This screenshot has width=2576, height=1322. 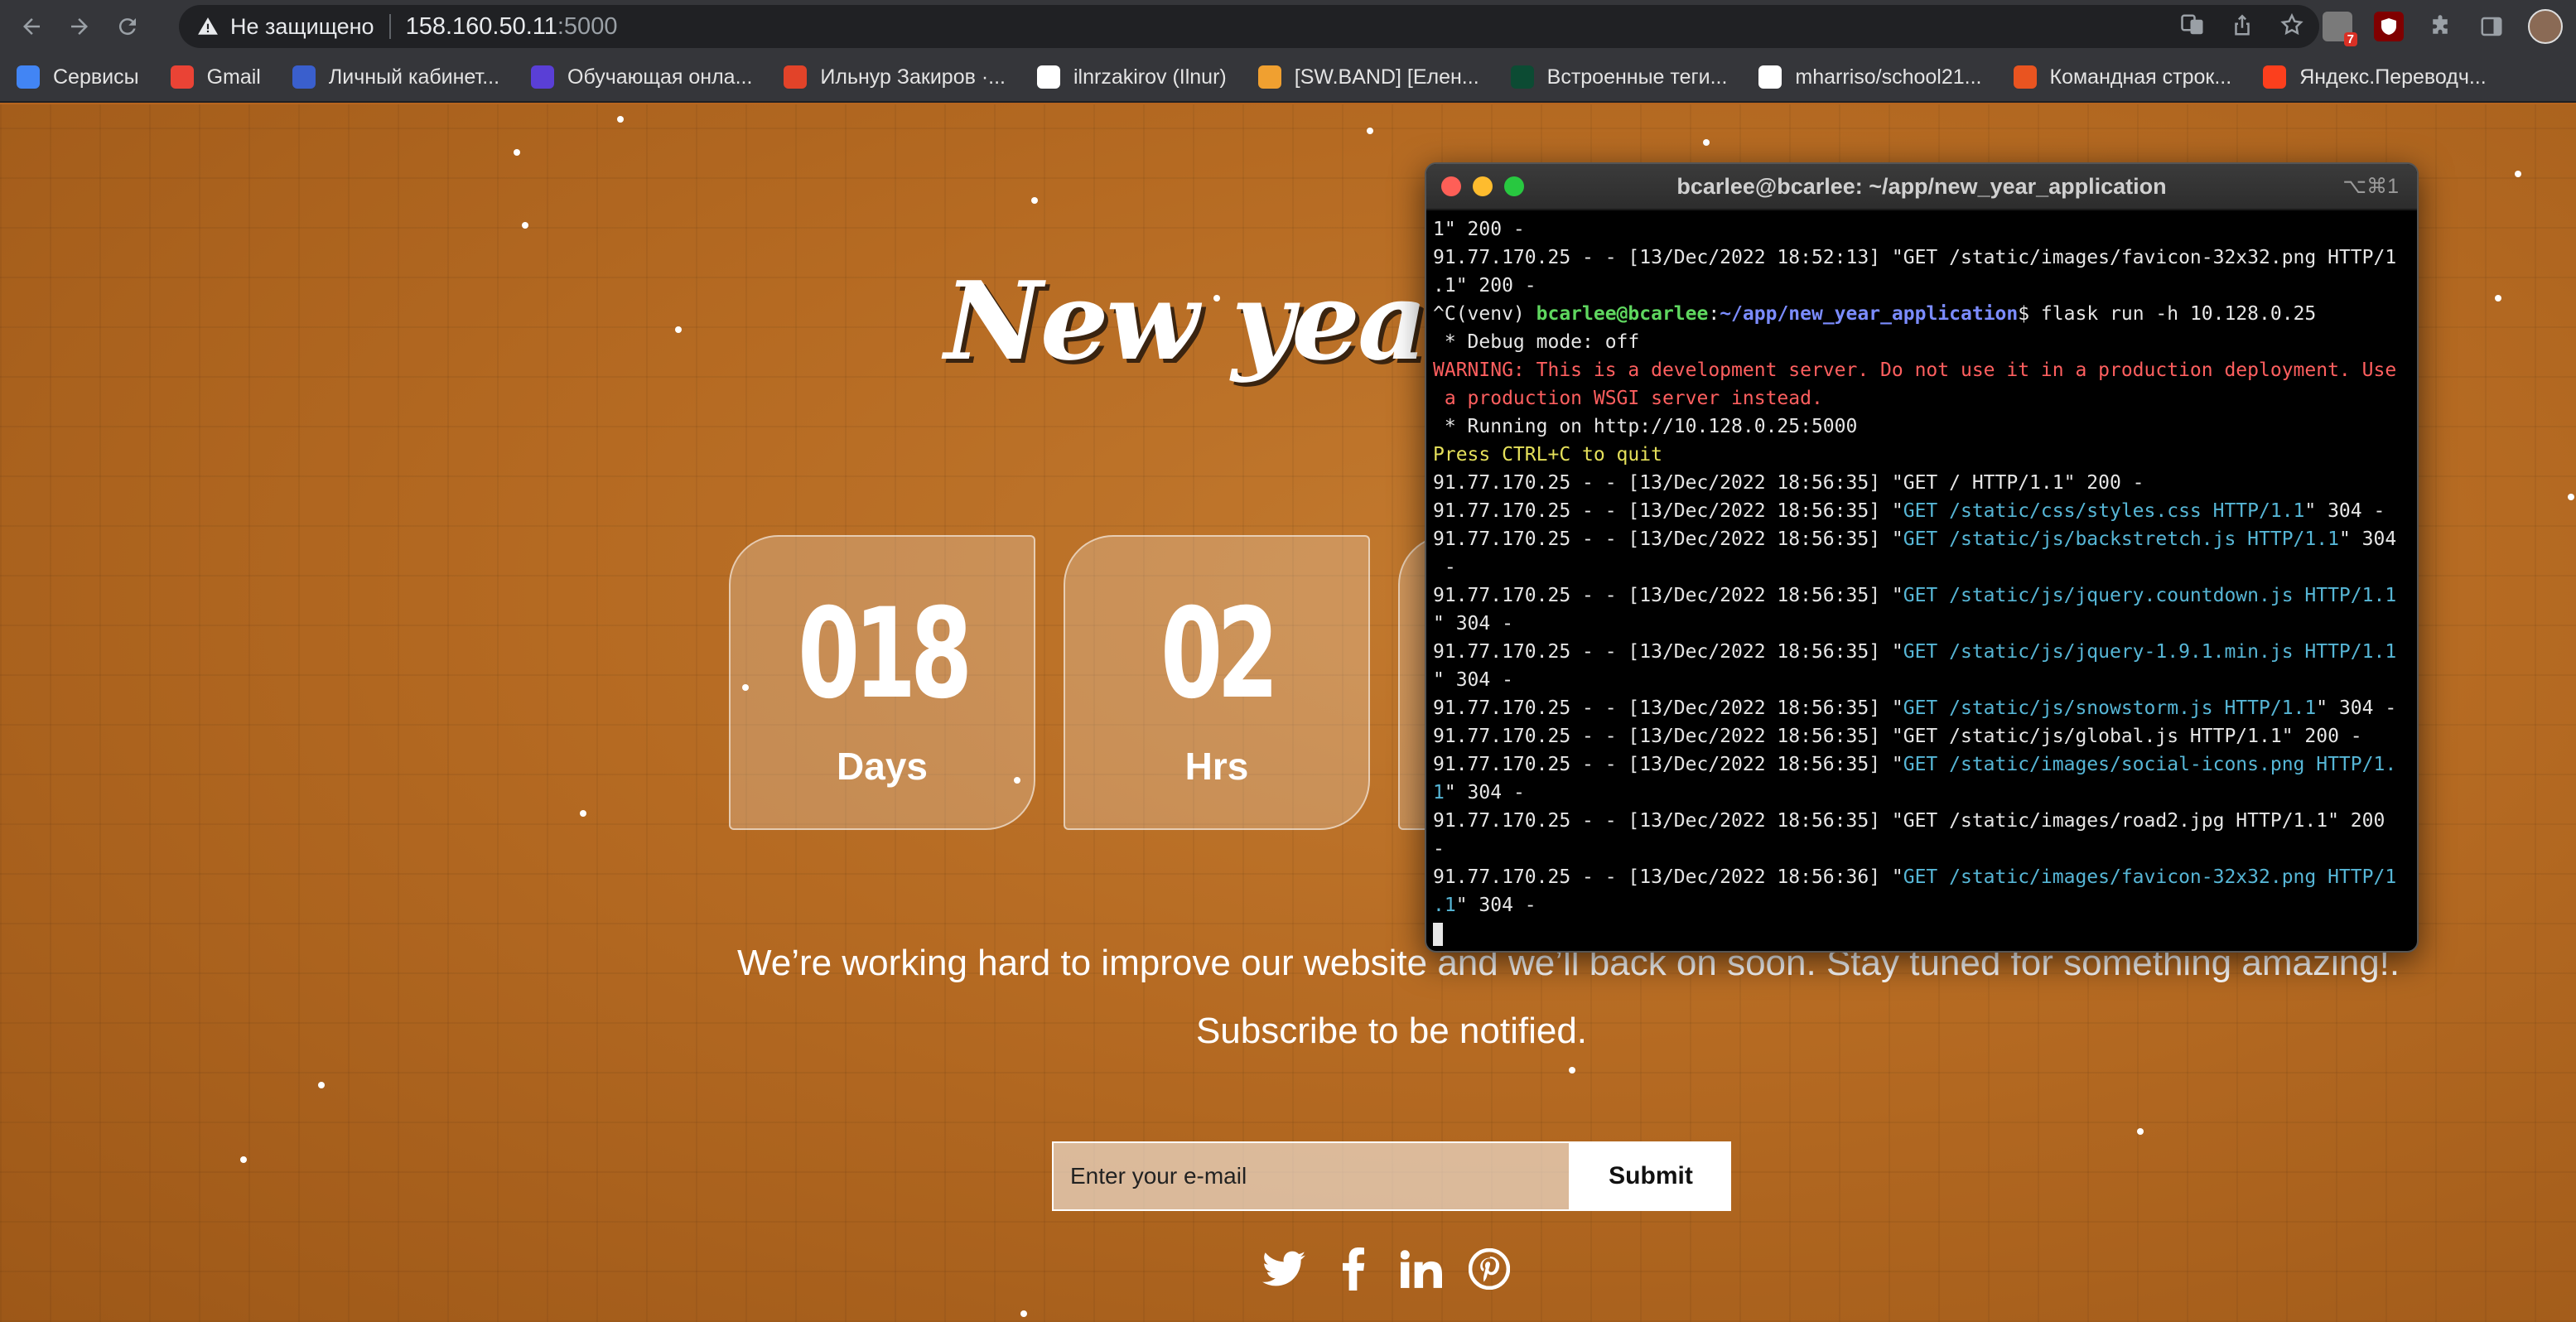 I want to click on terminal-text: $ flask run -h 10.128.0.25, so click(x=2168, y=314).